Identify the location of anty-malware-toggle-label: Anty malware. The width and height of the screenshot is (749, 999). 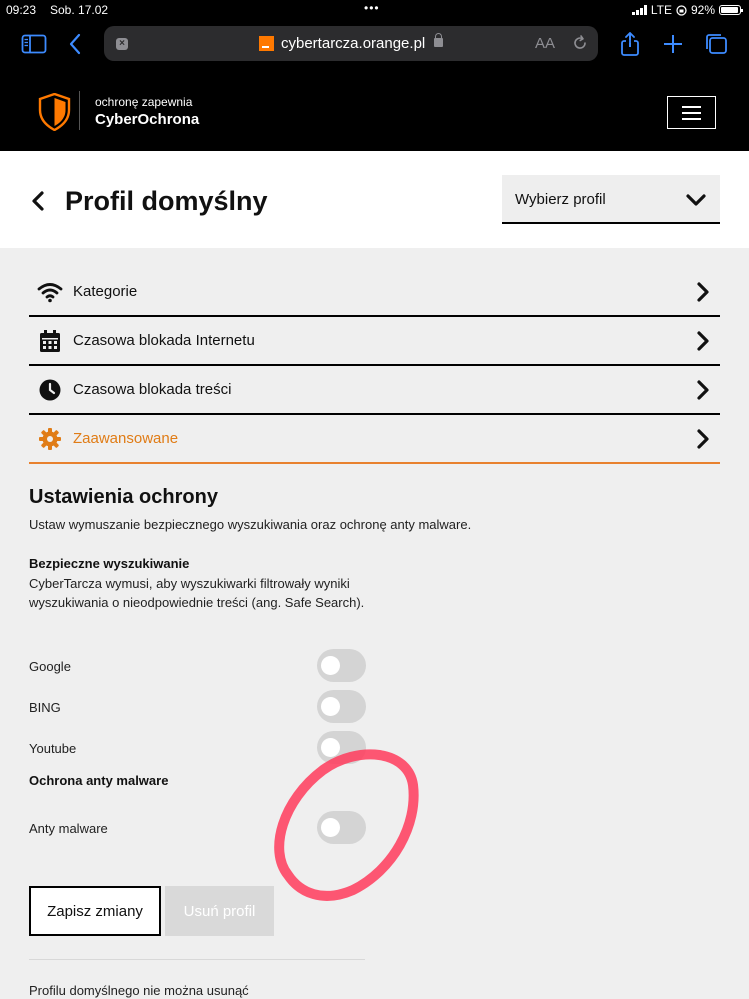
(68, 828).